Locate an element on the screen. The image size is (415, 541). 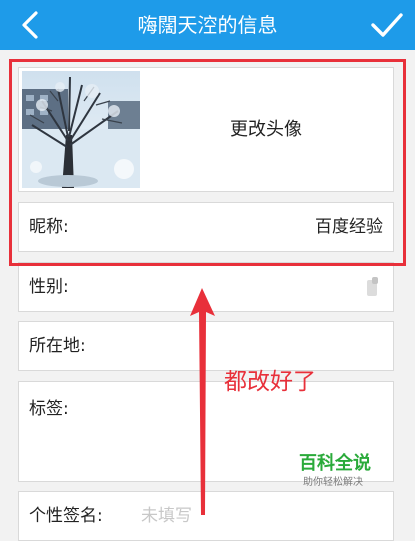
app-header: 嗨闊天涳的信息 is located at coordinates (207, 25).